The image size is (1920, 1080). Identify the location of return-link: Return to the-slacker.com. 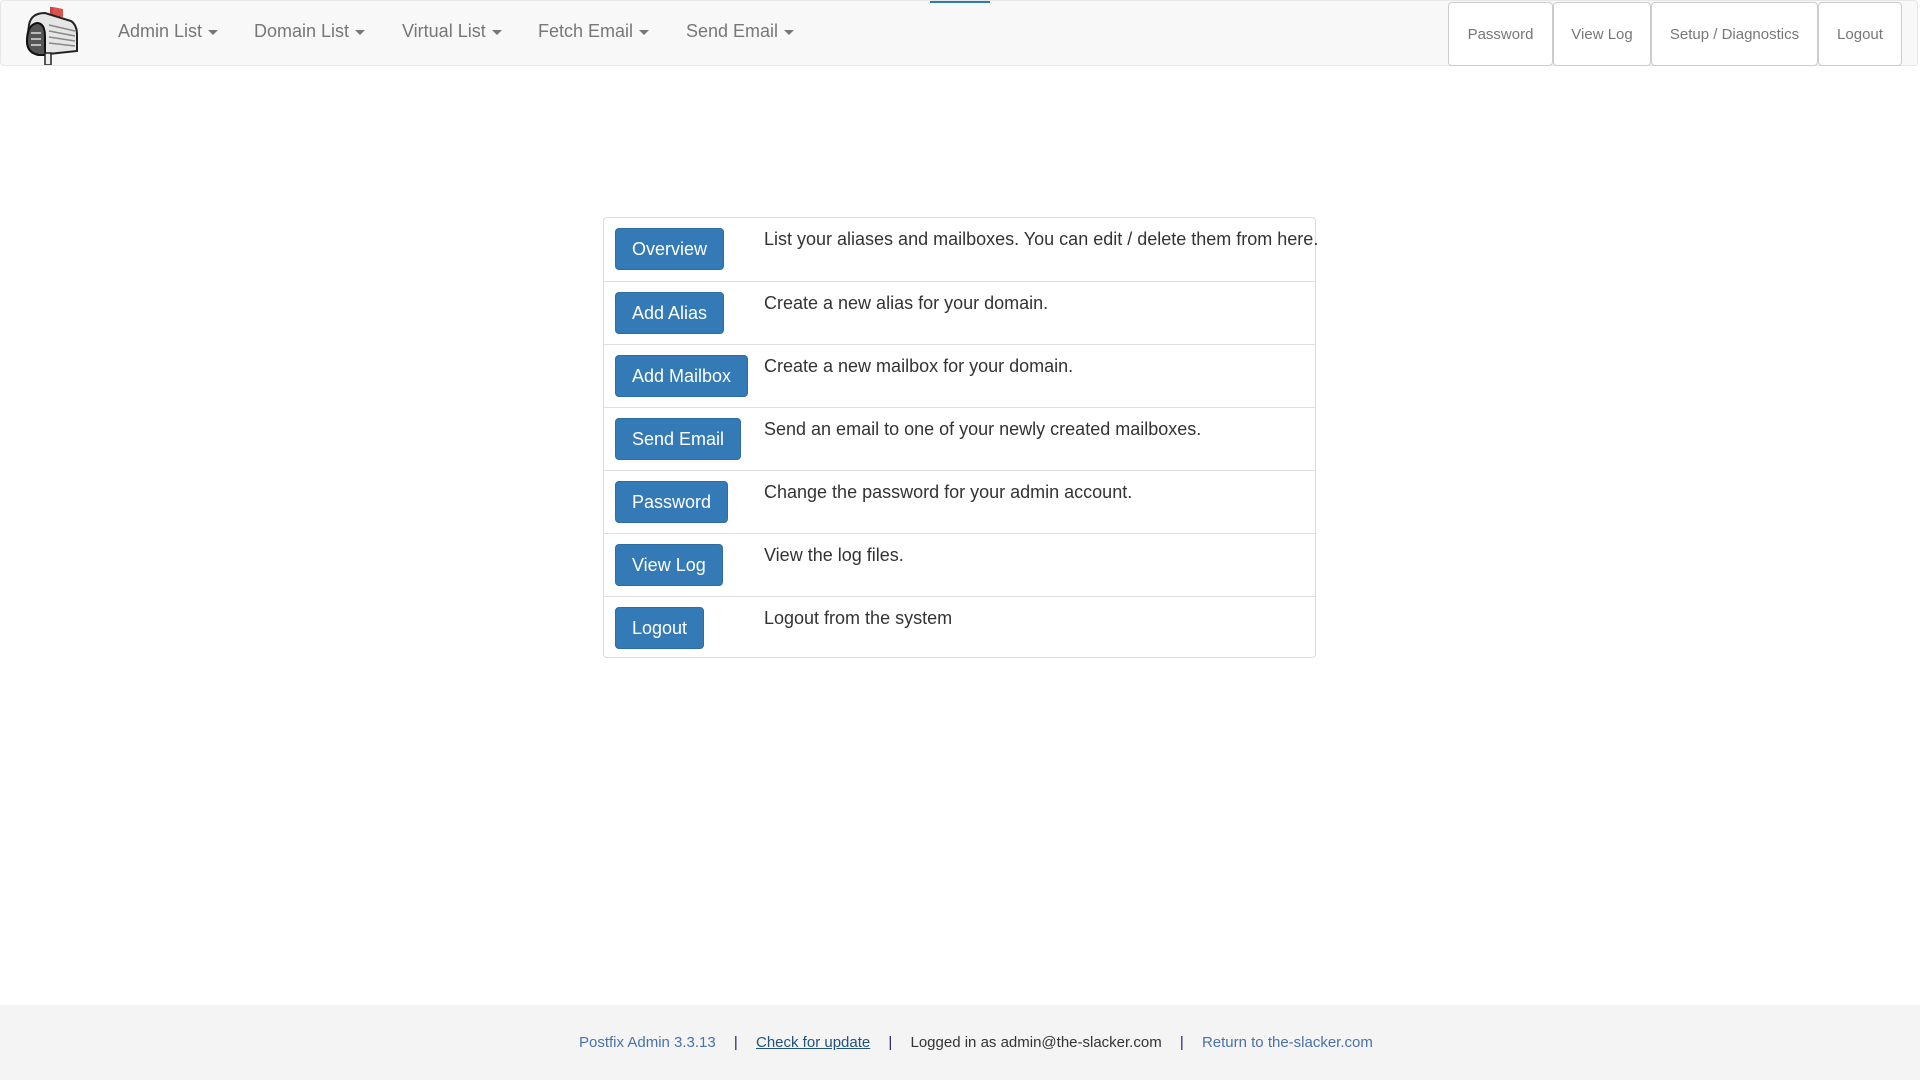
(1287, 1042).